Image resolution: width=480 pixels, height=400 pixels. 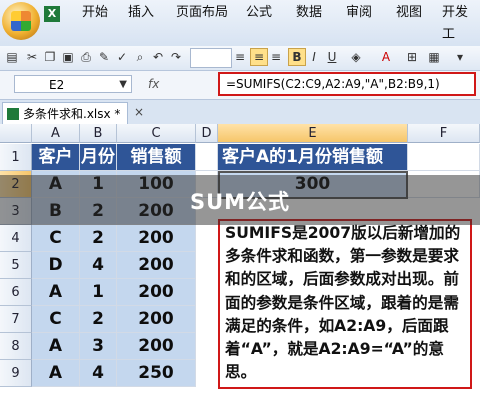 I want to click on cell-c5: 200, so click(x=156, y=265).